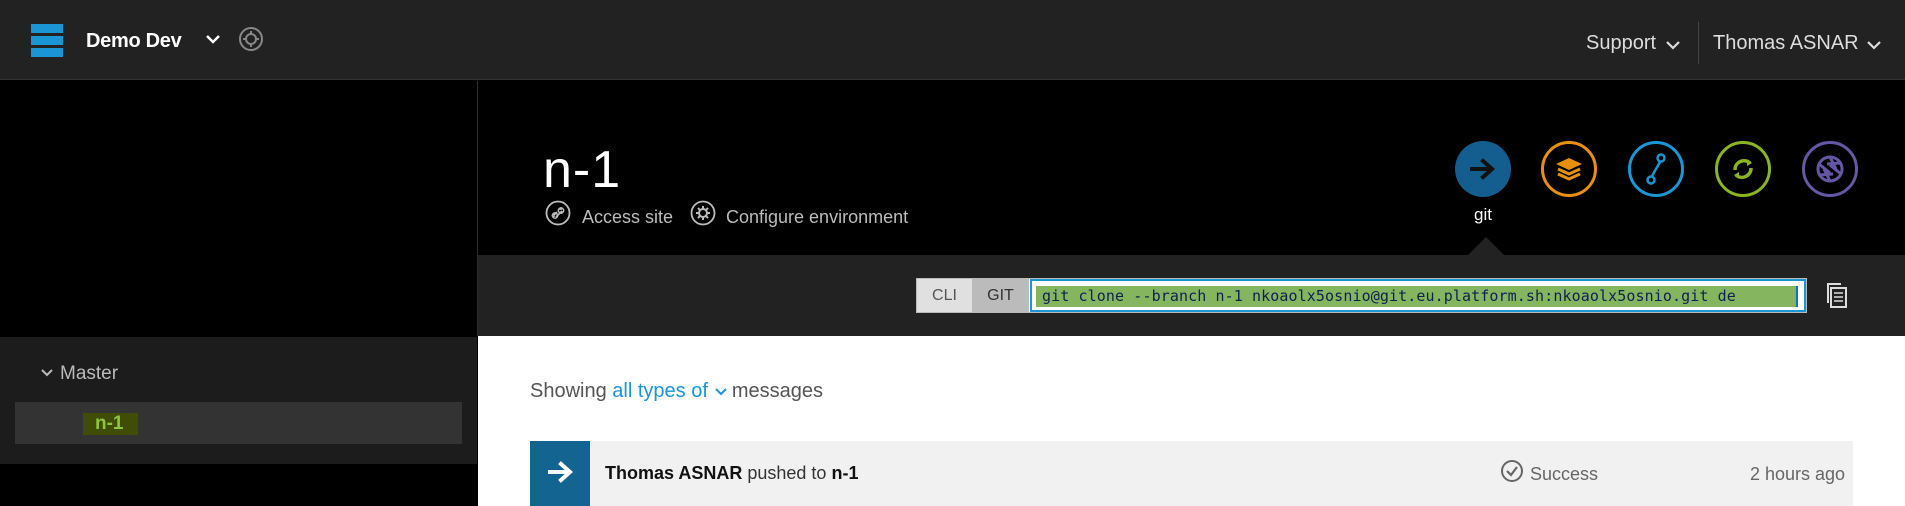 This screenshot has height=506, width=1905. Describe the element at coordinates (777, 391) in the screenshot. I see `filter-suffix: messages` at that location.